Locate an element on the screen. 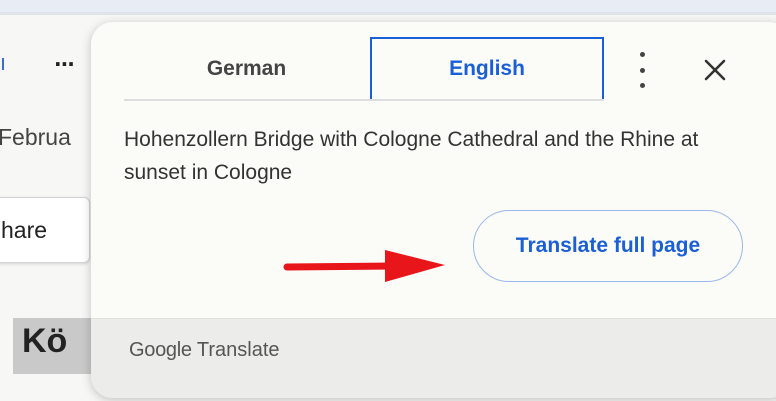 This screenshot has height=401, width=776. translate-full-page-button: Translate full page is located at coordinates (608, 246).